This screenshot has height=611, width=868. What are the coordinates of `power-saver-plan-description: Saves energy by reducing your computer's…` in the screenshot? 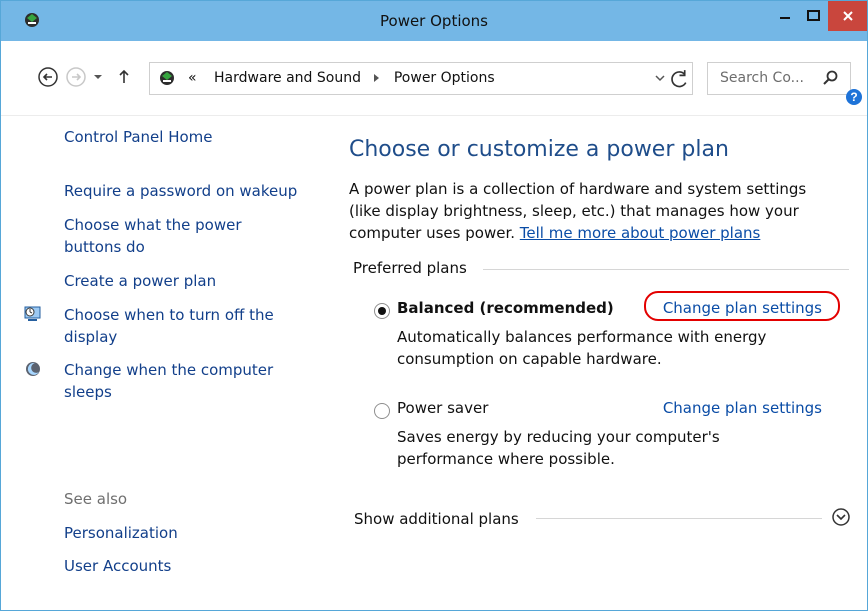 It's located at (558, 448).